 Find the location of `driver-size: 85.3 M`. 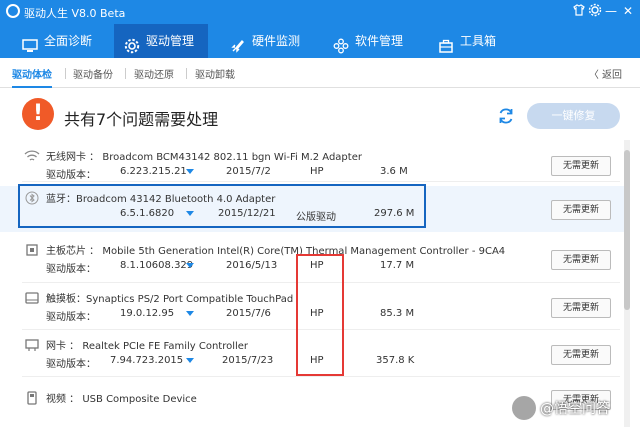

driver-size: 85.3 M is located at coordinates (397, 313).